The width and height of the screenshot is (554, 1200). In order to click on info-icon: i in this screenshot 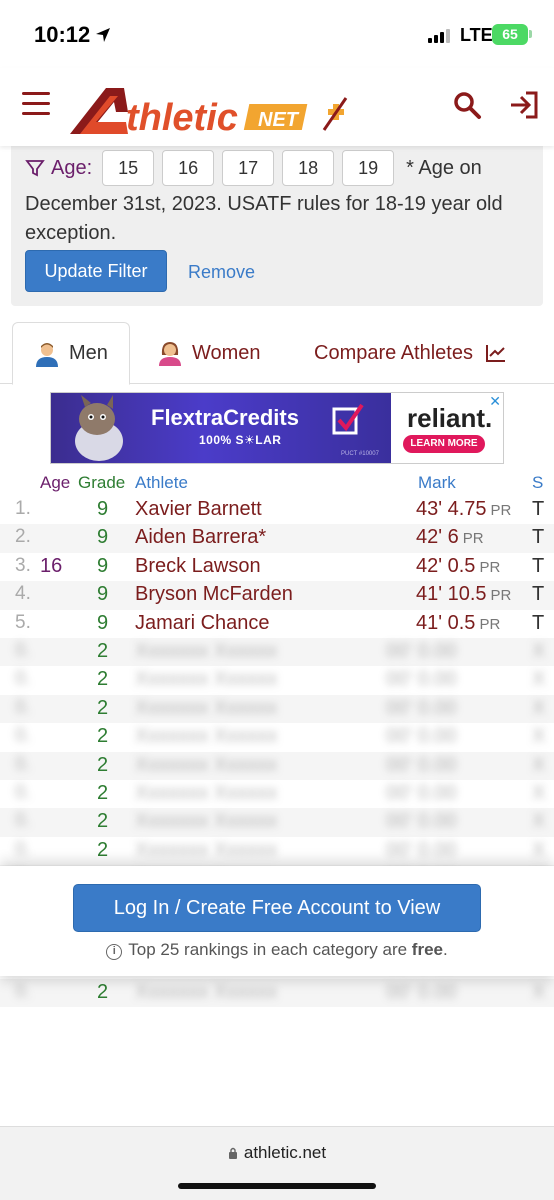, I will do `click(114, 952)`.